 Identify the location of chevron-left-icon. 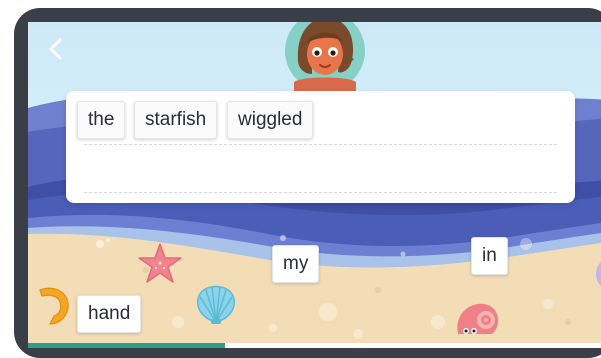
(57, 49).